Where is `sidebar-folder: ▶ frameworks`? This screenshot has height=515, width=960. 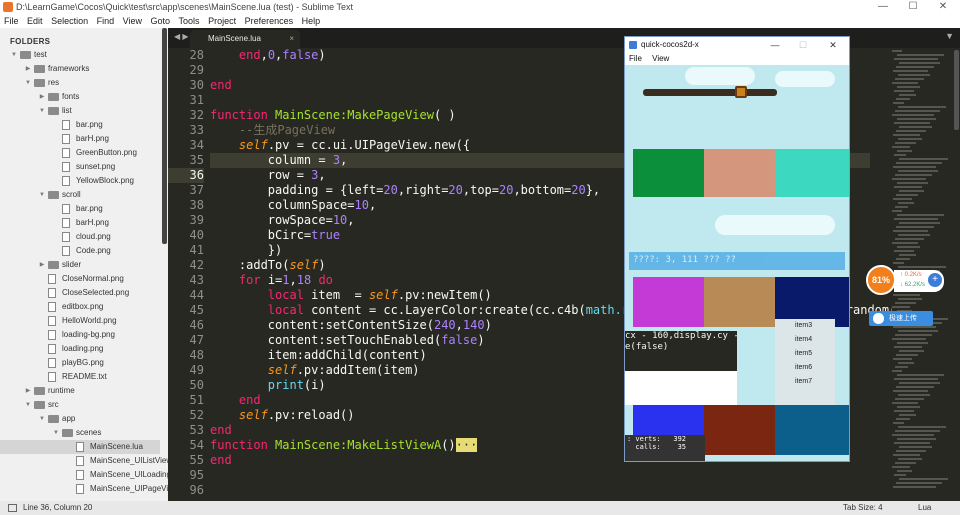 sidebar-folder: ▶ frameworks is located at coordinates (80, 69).